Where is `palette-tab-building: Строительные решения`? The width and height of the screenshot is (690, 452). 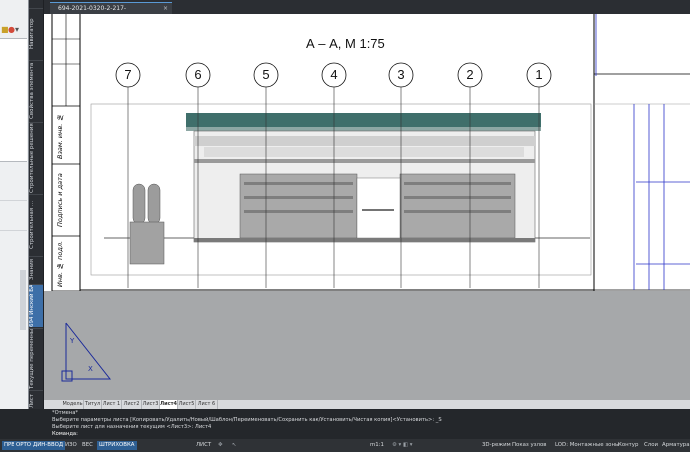
palette-tab-building: Строительные решения is located at coordinates (36, 157).